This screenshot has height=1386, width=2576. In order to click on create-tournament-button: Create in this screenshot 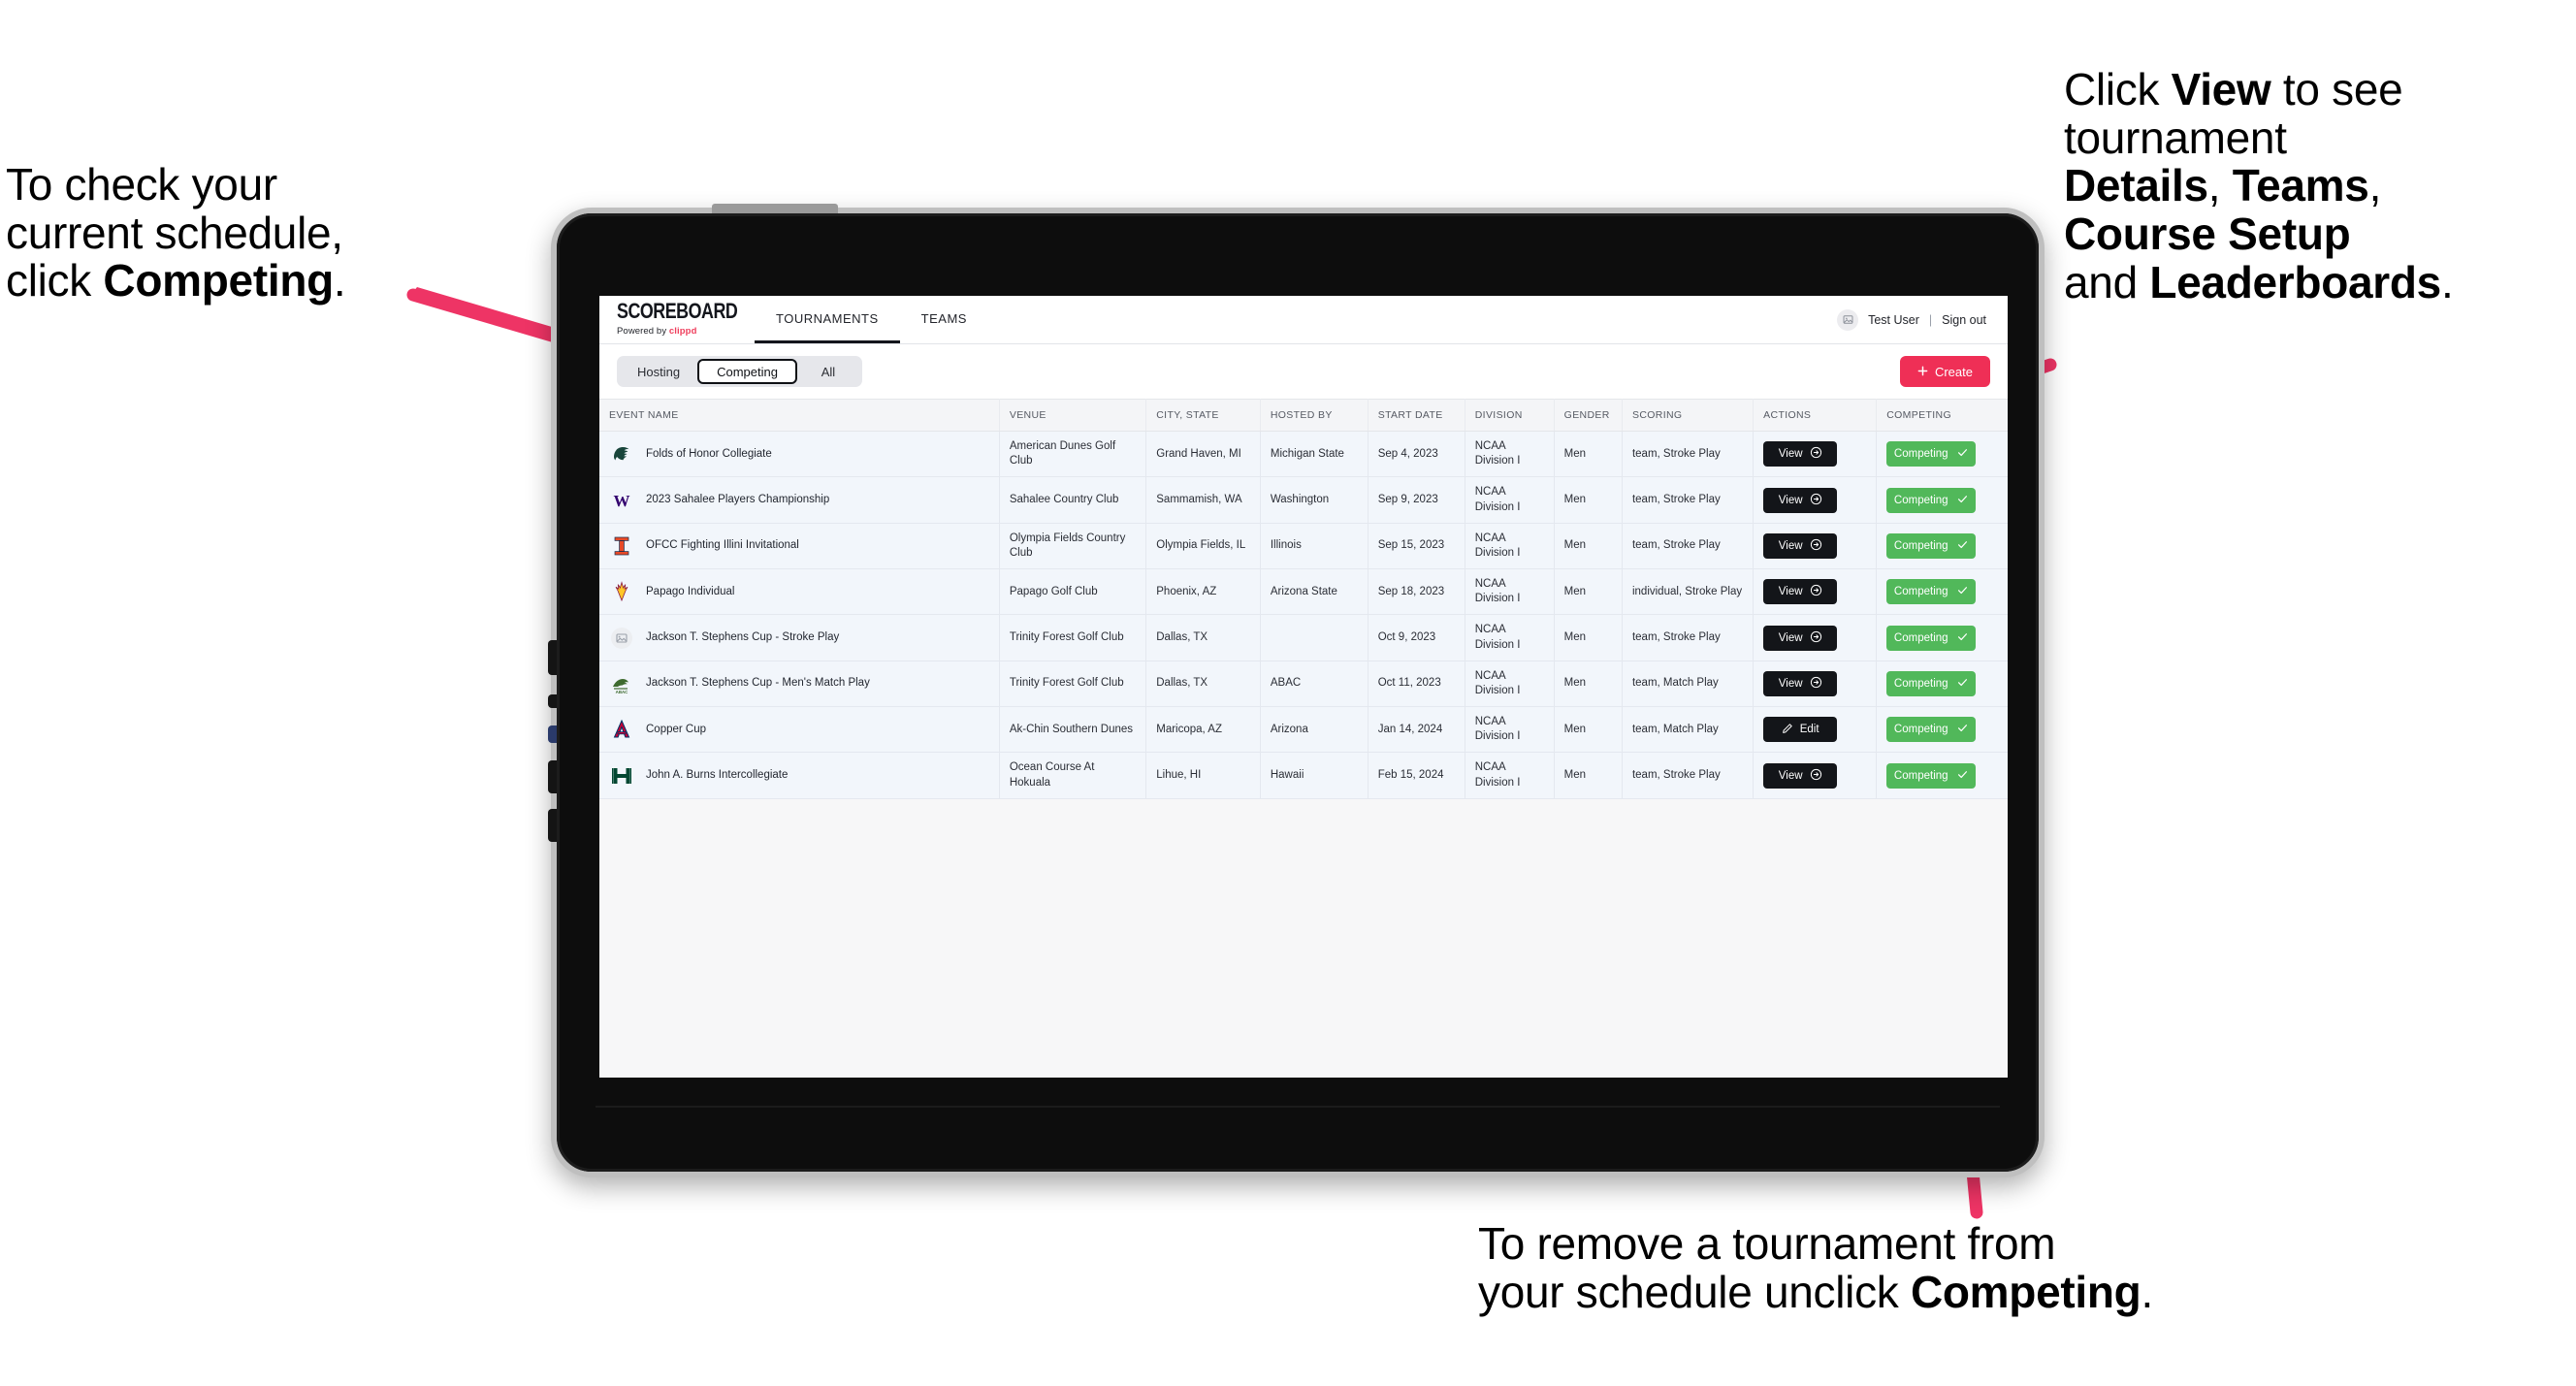, I will do `click(1944, 371)`.